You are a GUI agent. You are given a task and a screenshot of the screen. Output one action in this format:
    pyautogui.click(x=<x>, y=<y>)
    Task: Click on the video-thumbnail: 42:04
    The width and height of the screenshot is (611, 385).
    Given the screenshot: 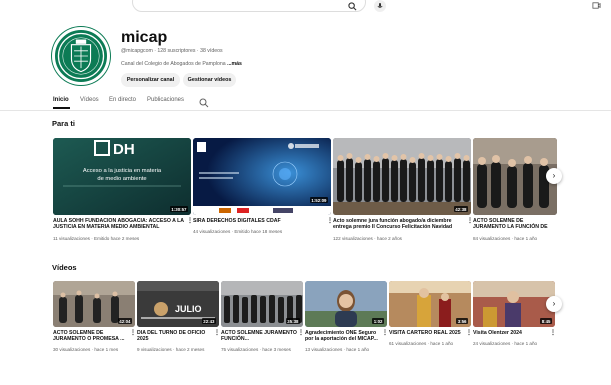 What is the action you would take?
    pyautogui.click(x=94, y=304)
    